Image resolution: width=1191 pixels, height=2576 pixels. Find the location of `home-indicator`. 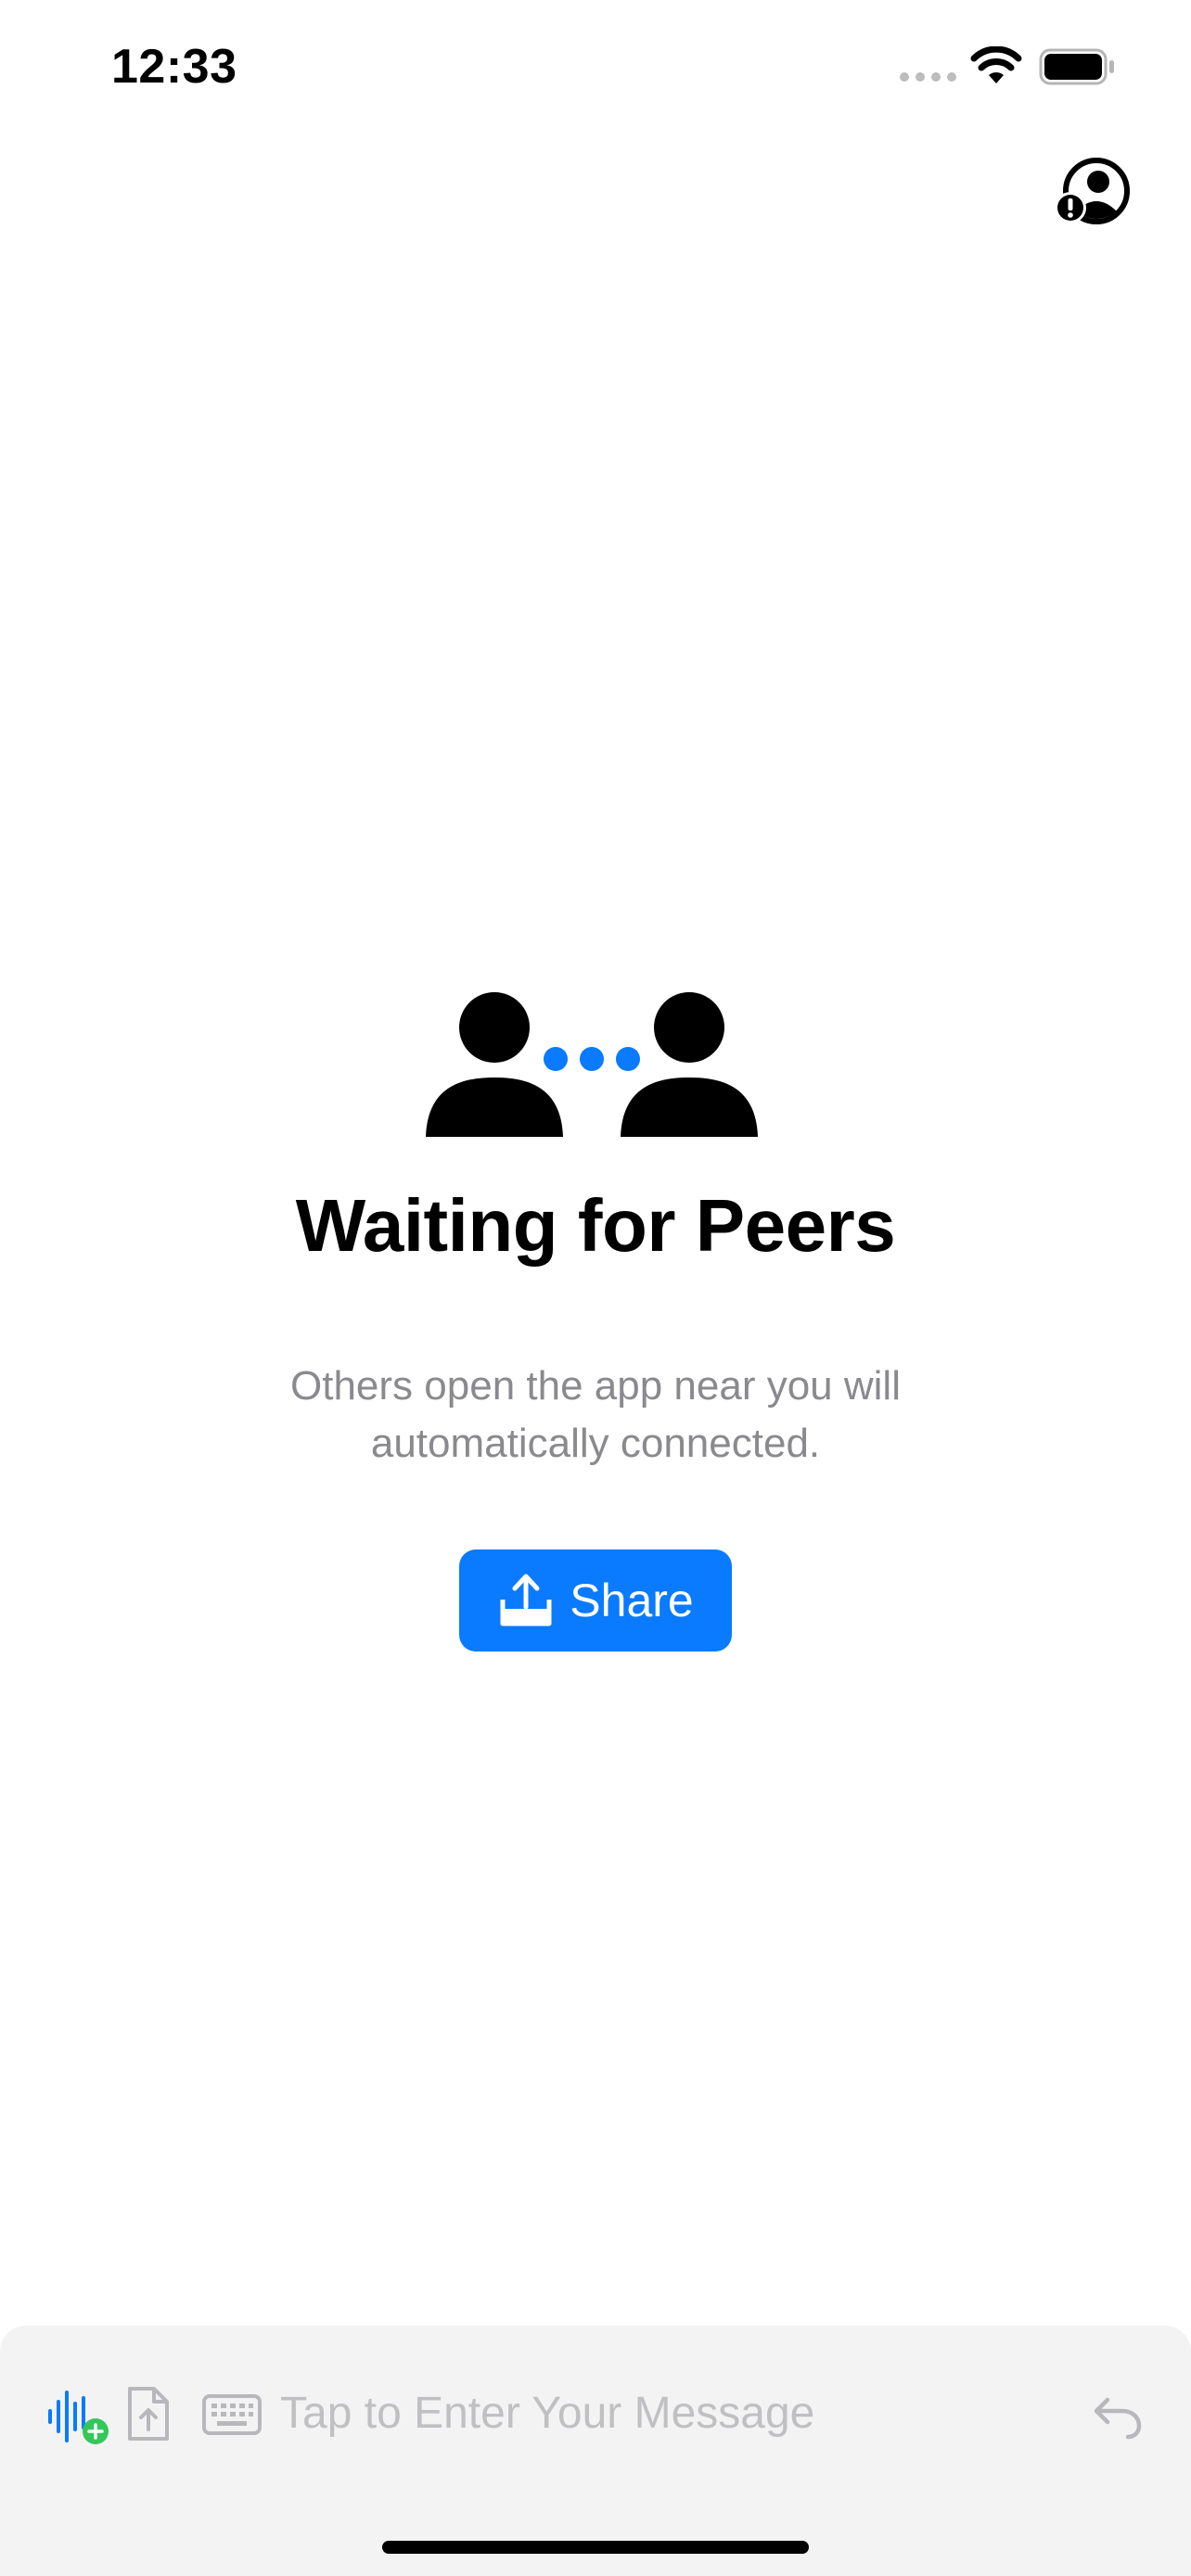

home-indicator is located at coordinates (595, 2547).